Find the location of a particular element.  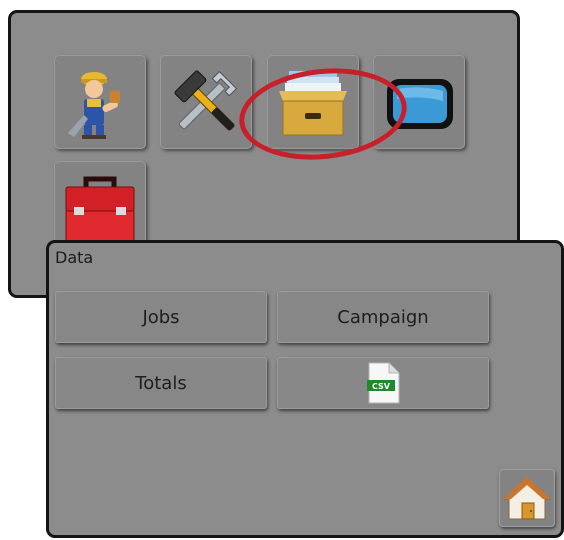

campaign-button-label: Campaign is located at coordinates (383, 317).